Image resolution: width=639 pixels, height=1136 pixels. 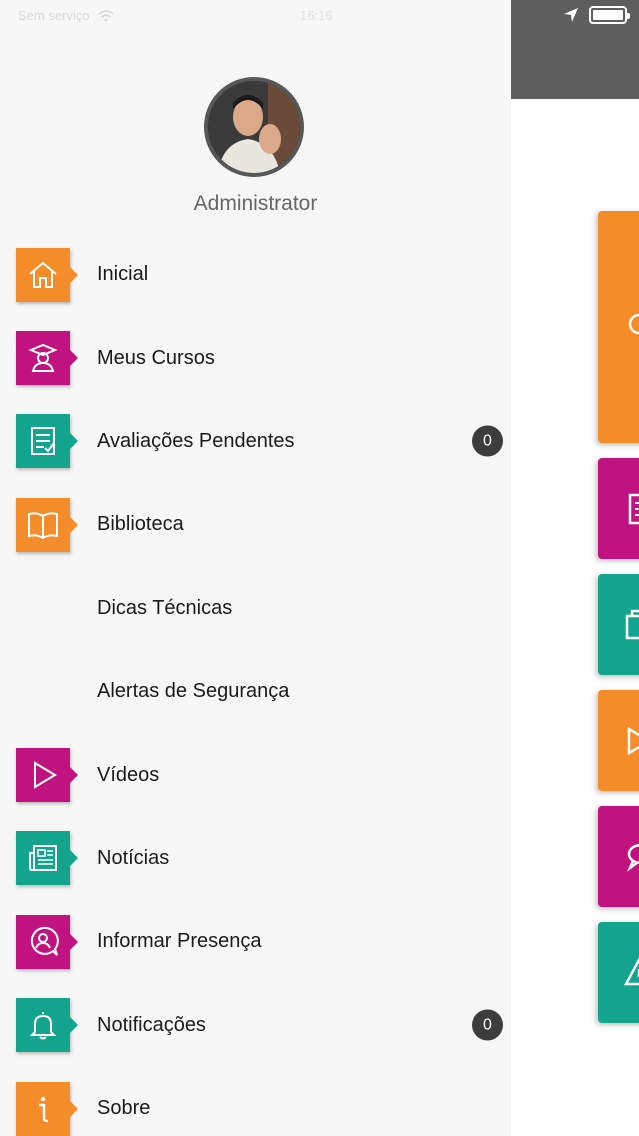 I want to click on user-chat-icon, so click(x=47, y=941).